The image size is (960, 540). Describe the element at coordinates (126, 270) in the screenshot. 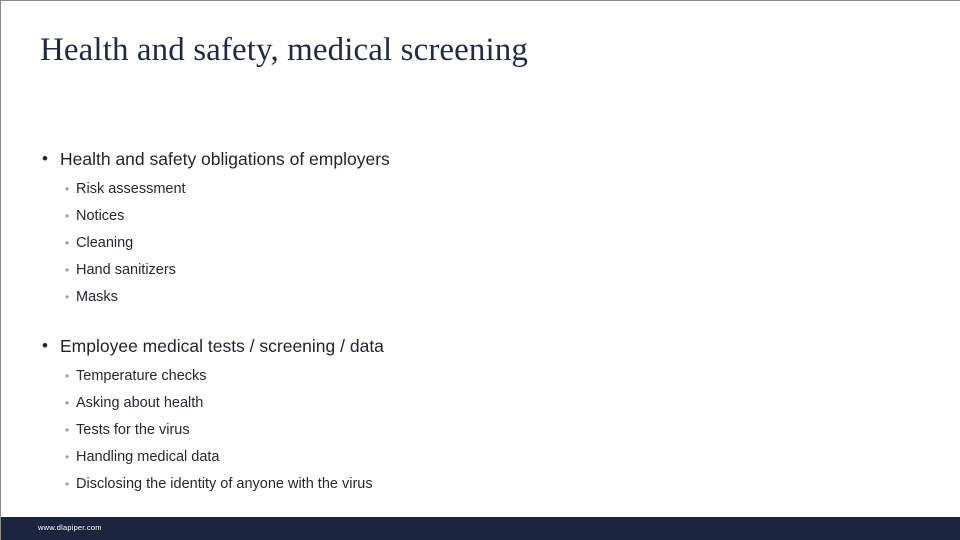

I see `bullet-level2-label: Hand sanitizers` at that location.